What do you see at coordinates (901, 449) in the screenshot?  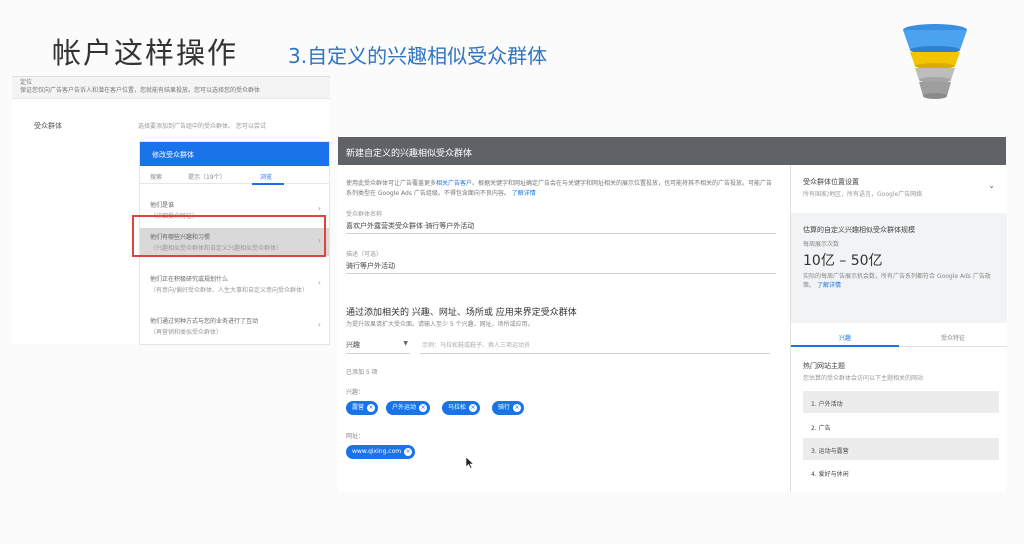 I see `topic-item: 3. 运动与露营` at bounding box center [901, 449].